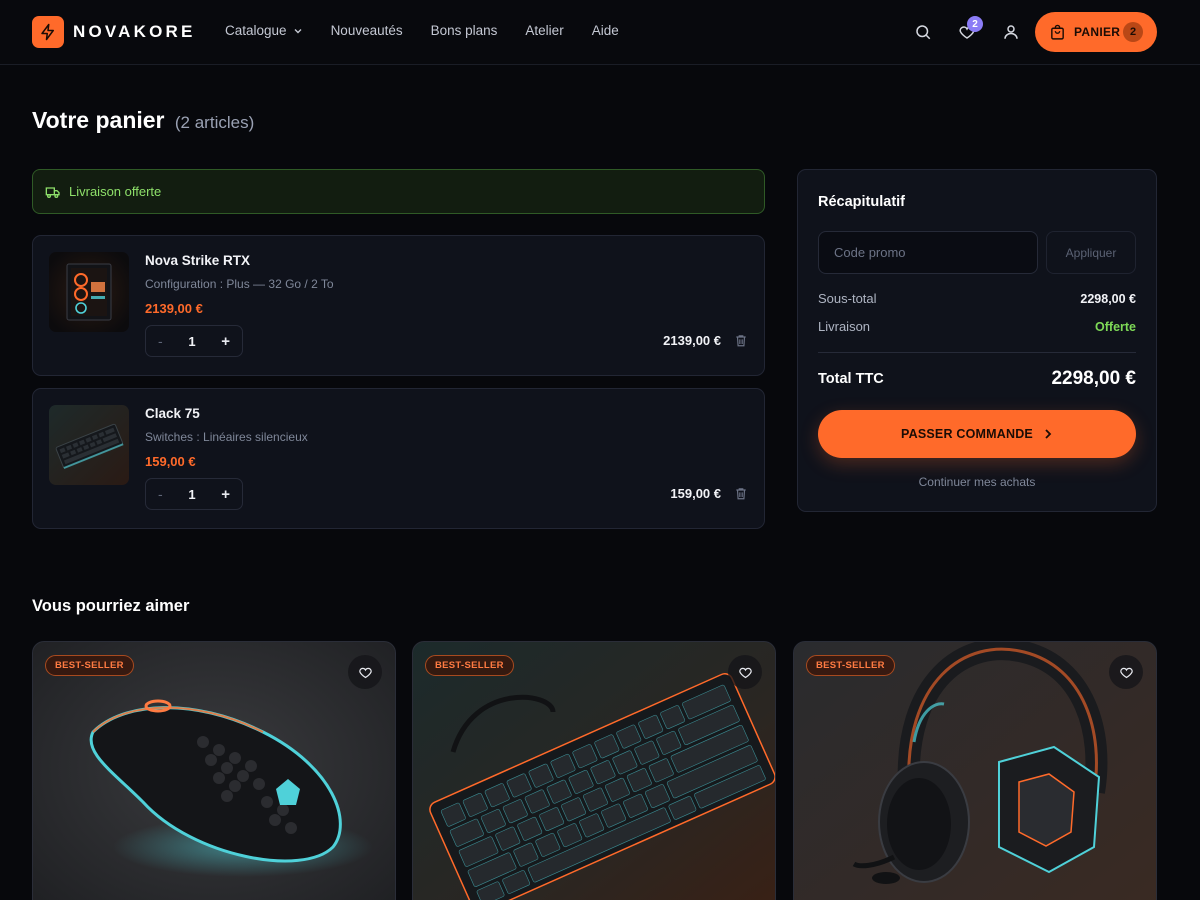 The image size is (1200, 900). I want to click on item-option: Switches : Linéaires silencieux, so click(226, 437).